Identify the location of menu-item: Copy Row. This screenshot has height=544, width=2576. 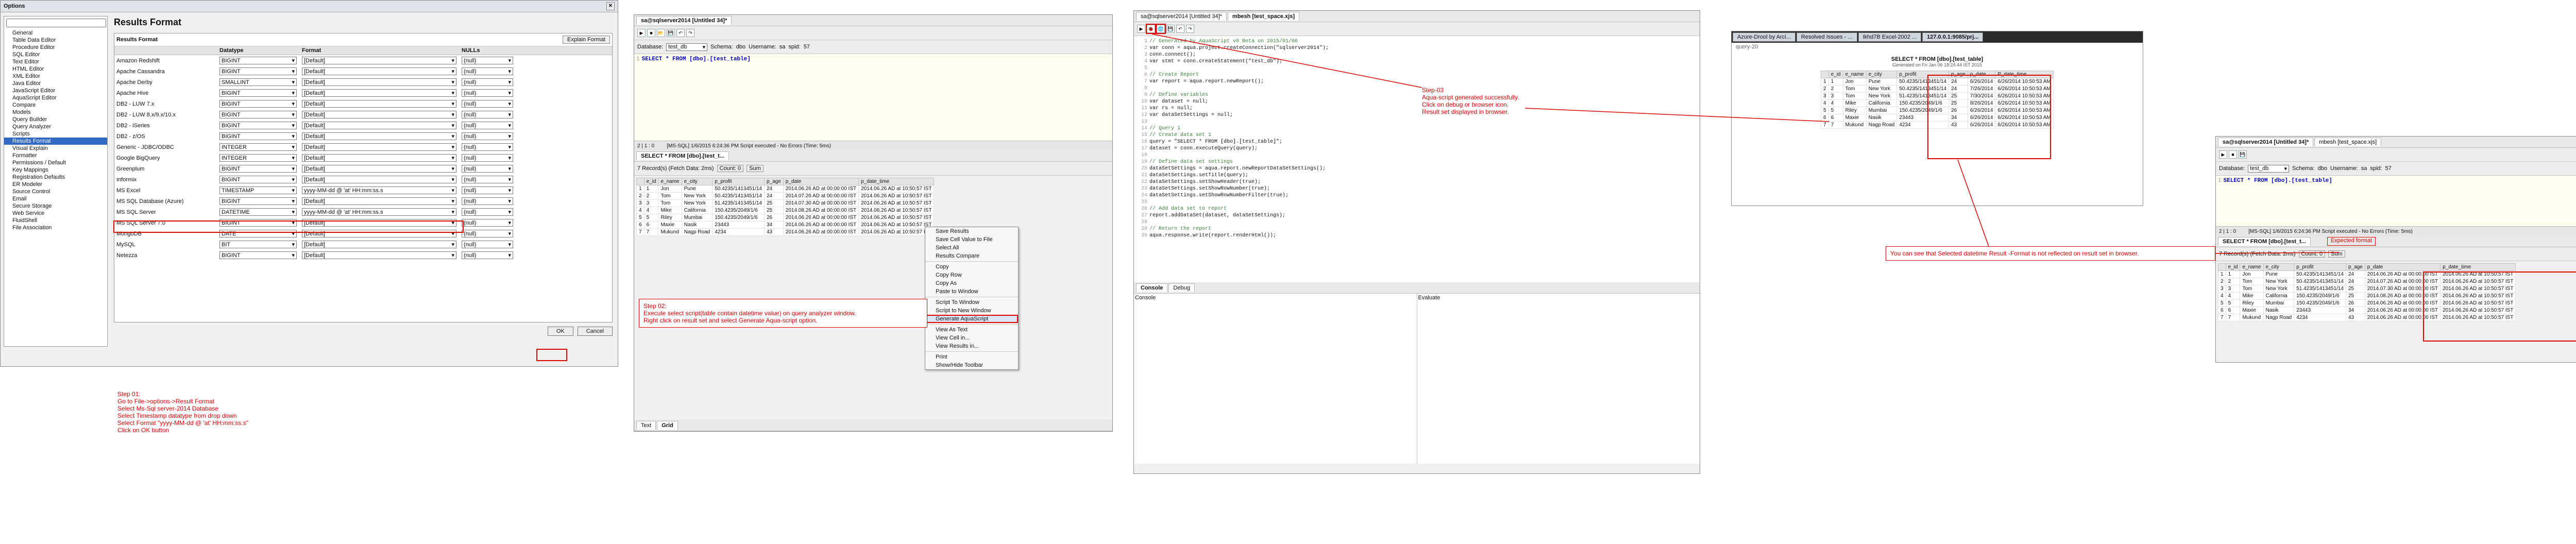
(971, 275).